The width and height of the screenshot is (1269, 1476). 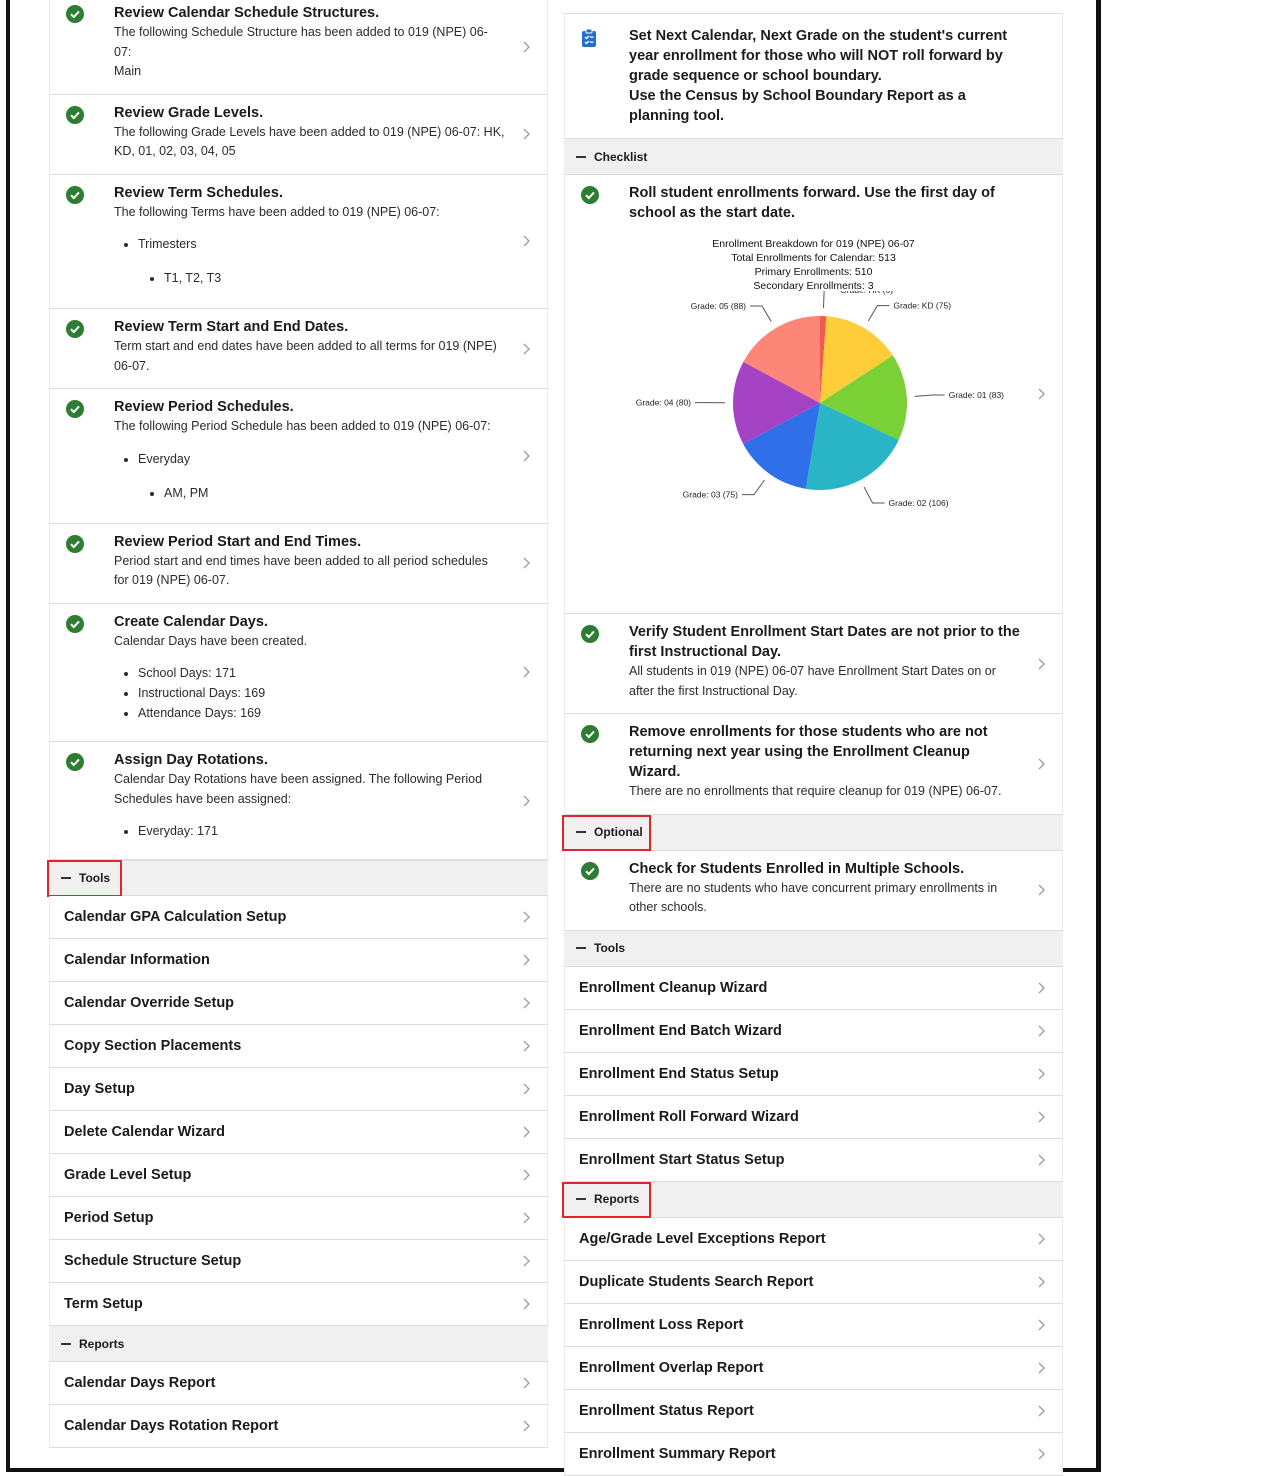 What do you see at coordinates (813, 157) in the screenshot?
I see `checklist-section-header: Checklist` at bounding box center [813, 157].